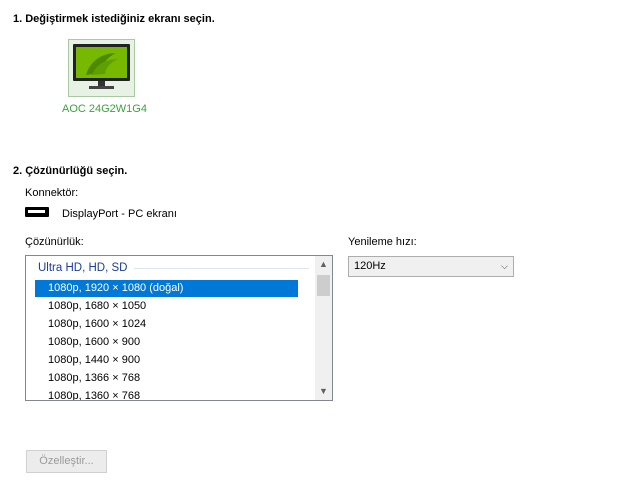 Image resolution: width=624 pixels, height=483 pixels. Describe the element at coordinates (54, 242) in the screenshot. I see `resolution-label: Çözünürlük:` at that location.